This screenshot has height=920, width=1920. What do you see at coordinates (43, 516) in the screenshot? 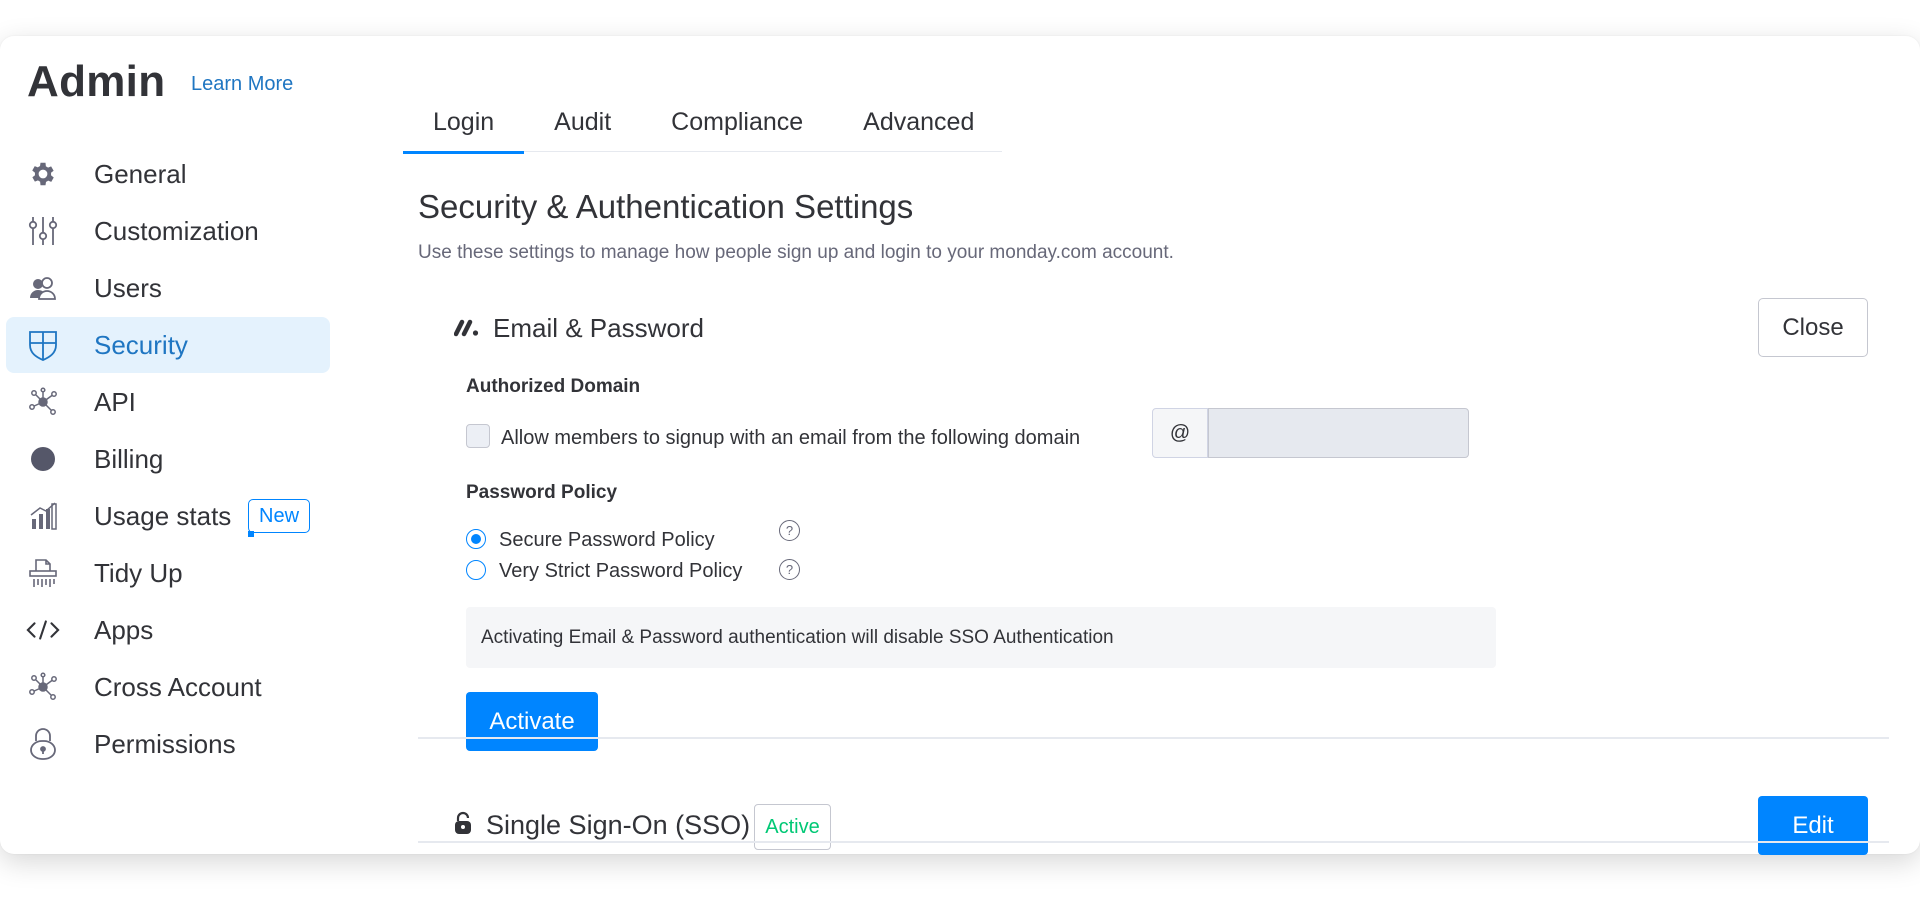
I see `stats-icon` at bounding box center [43, 516].